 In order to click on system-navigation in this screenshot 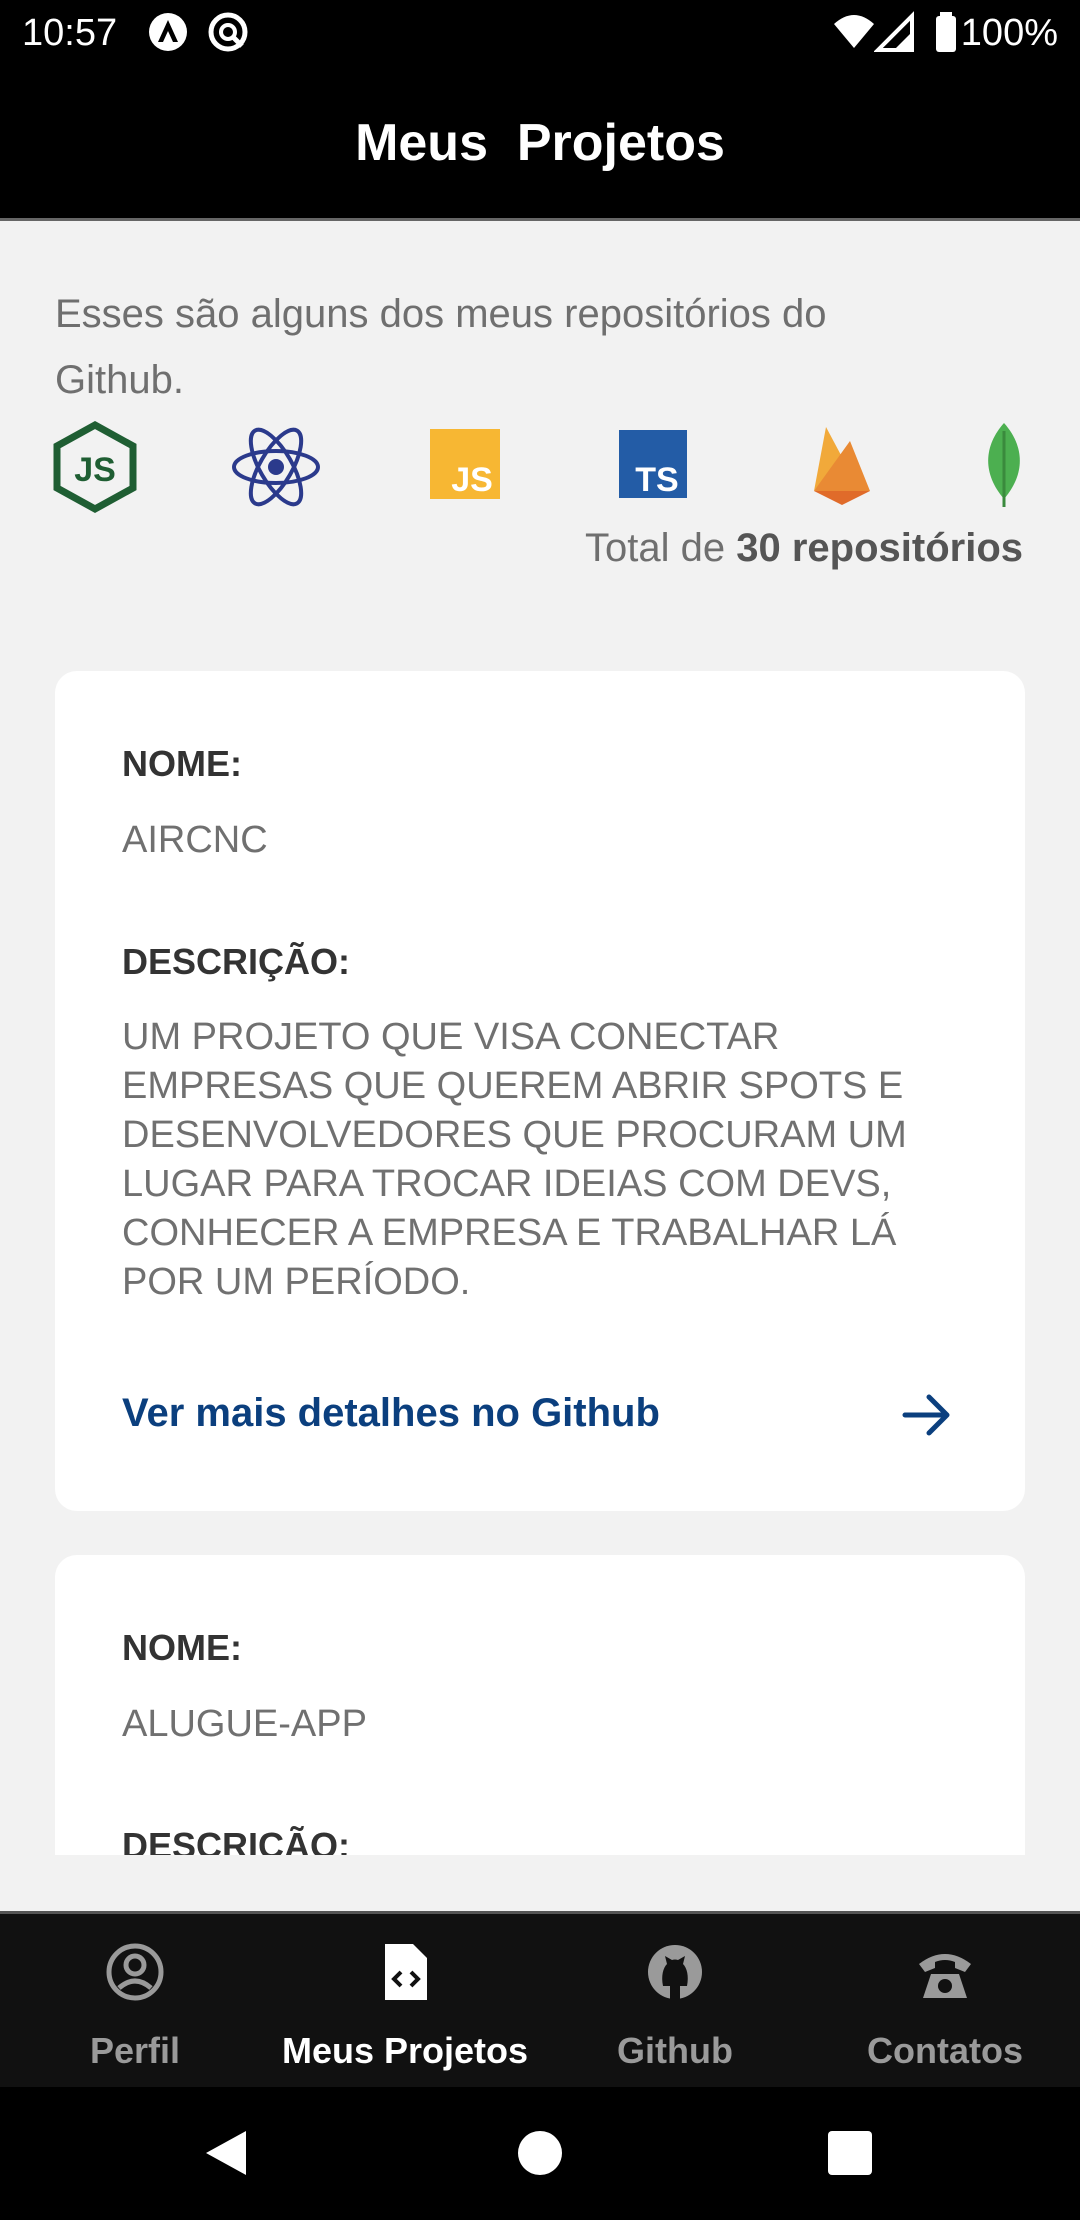, I will do `click(540, 2153)`.